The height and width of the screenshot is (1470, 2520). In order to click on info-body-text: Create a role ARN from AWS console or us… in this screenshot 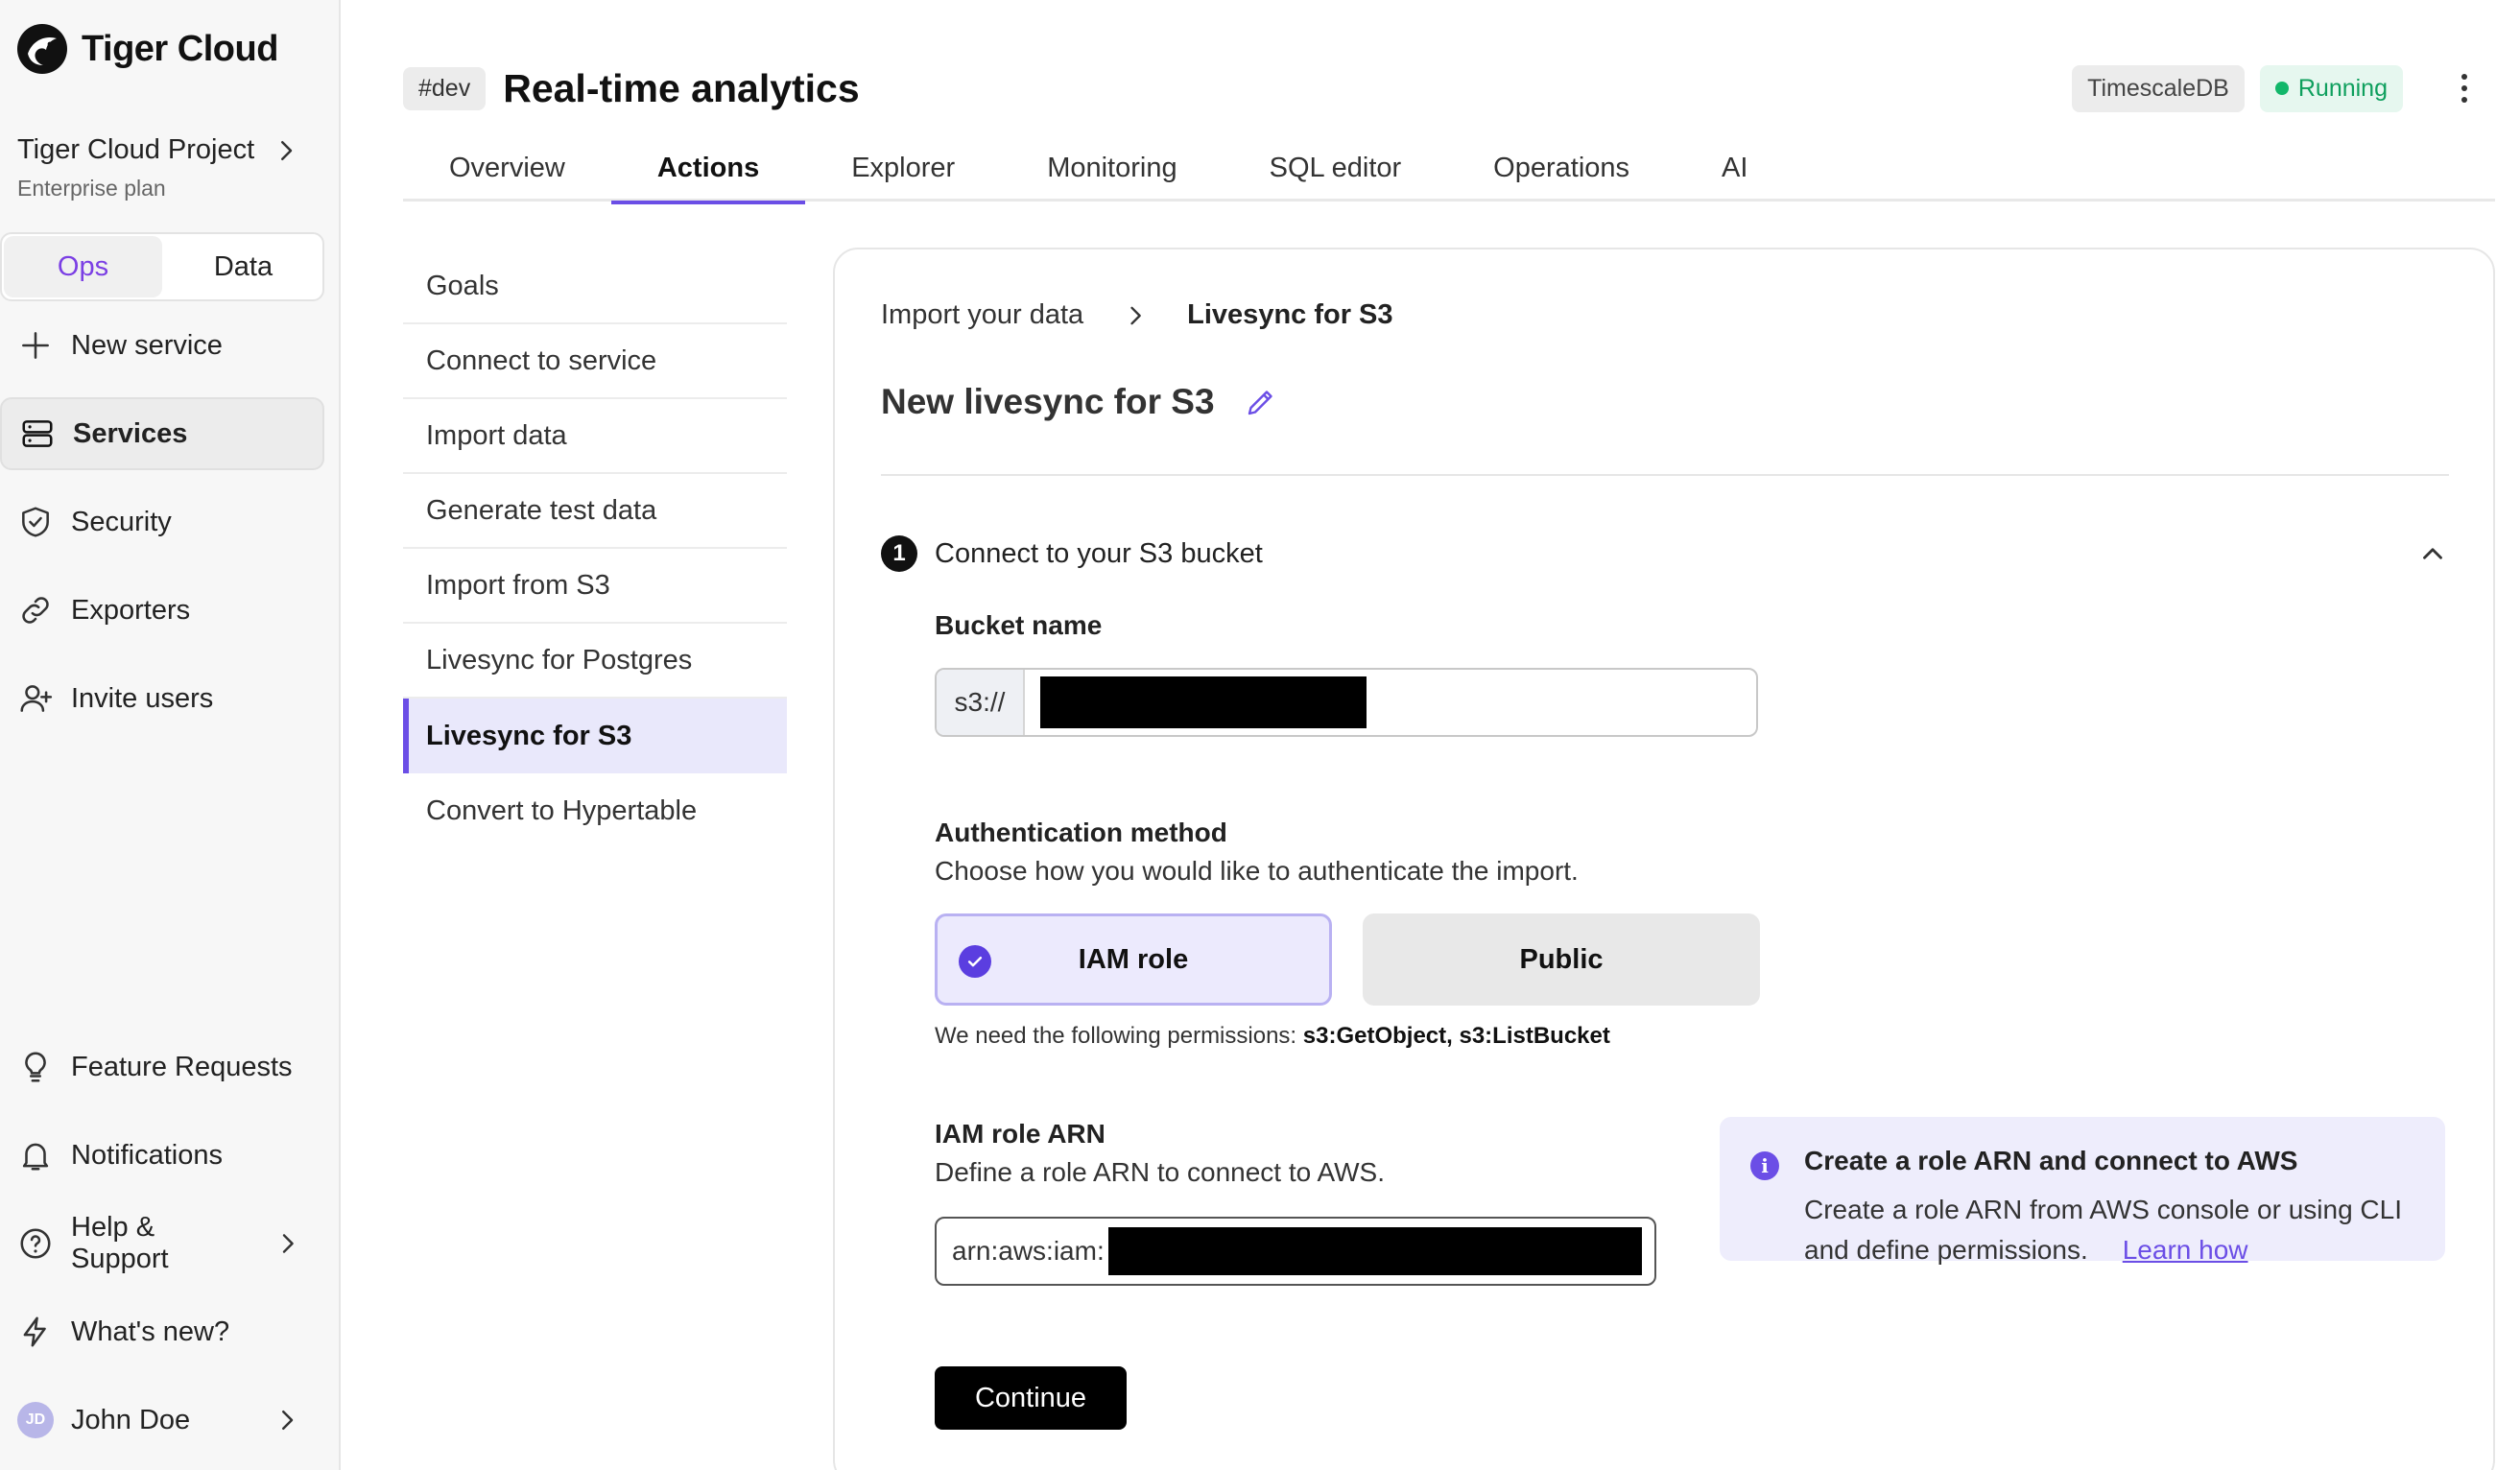, I will do `click(2103, 1230)`.